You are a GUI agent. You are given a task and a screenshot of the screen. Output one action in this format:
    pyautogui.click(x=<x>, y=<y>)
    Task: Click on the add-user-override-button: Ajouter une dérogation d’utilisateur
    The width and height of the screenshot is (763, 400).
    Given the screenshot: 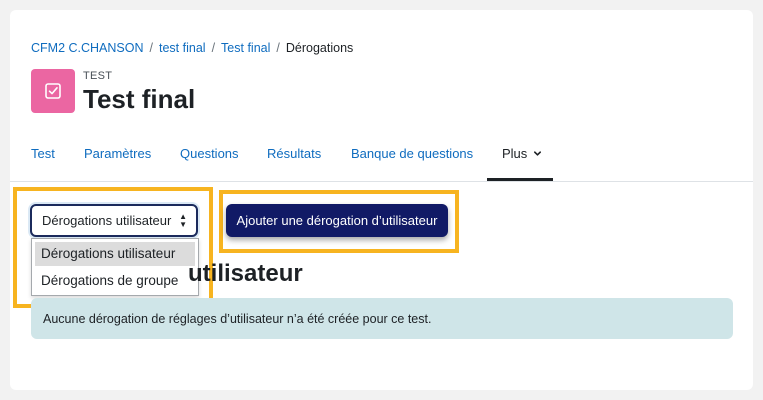 What is the action you would take?
    pyautogui.click(x=337, y=220)
    